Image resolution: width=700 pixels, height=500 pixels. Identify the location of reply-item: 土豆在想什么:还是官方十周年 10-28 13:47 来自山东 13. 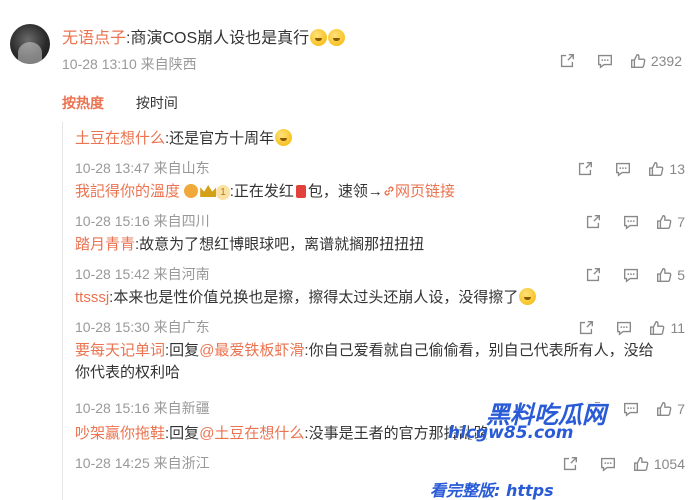
(380, 153).